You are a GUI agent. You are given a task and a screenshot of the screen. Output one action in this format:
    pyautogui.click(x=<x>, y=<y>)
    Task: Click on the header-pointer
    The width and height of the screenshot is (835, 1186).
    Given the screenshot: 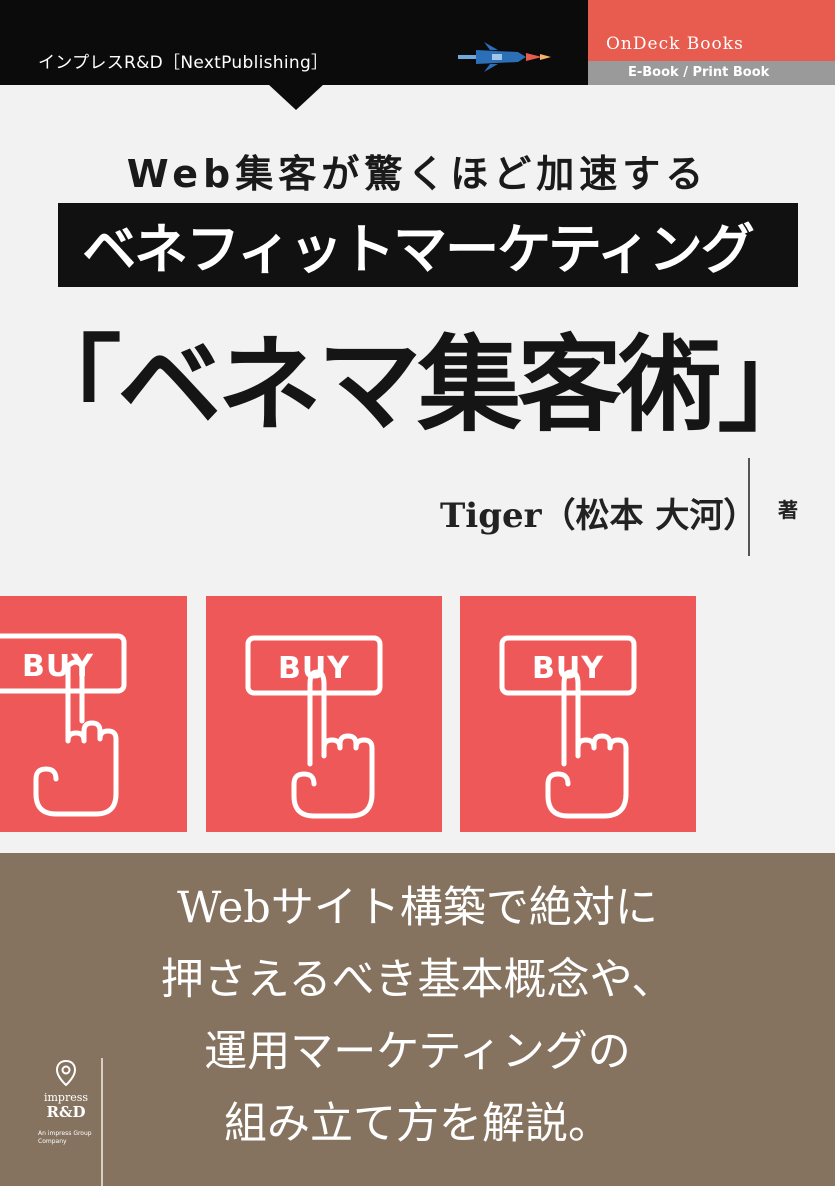 What is the action you would take?
    pyautogui.click(x=296, y=97)
    